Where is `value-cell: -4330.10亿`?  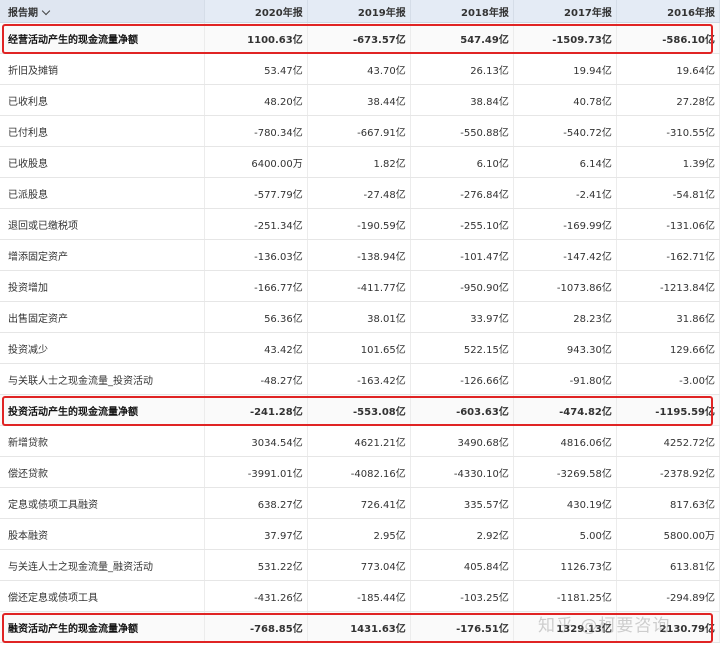
value-cell: -4330.10亿 is located at coordinates (462, 472).